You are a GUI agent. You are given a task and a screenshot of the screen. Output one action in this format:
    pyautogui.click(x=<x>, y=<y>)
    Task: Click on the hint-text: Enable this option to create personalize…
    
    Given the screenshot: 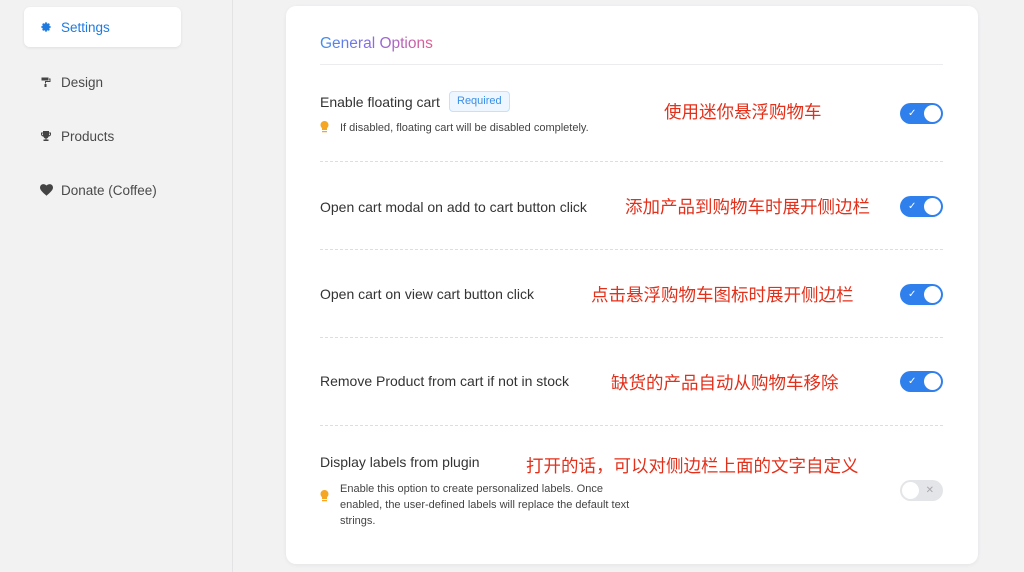 What is the action you would take?
    pyautogui.click(x=485, y=505)
    